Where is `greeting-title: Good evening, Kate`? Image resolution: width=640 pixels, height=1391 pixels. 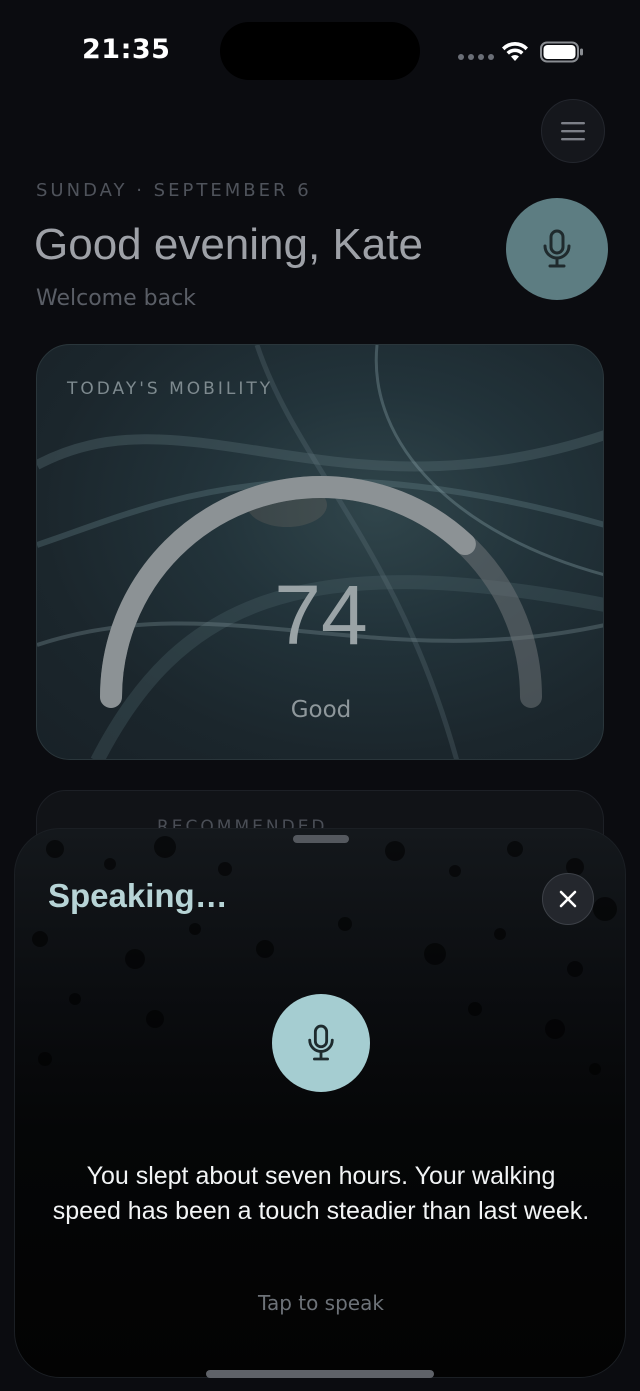 greeting-title: Good evening, Kate is located at coordinates (228, 244).